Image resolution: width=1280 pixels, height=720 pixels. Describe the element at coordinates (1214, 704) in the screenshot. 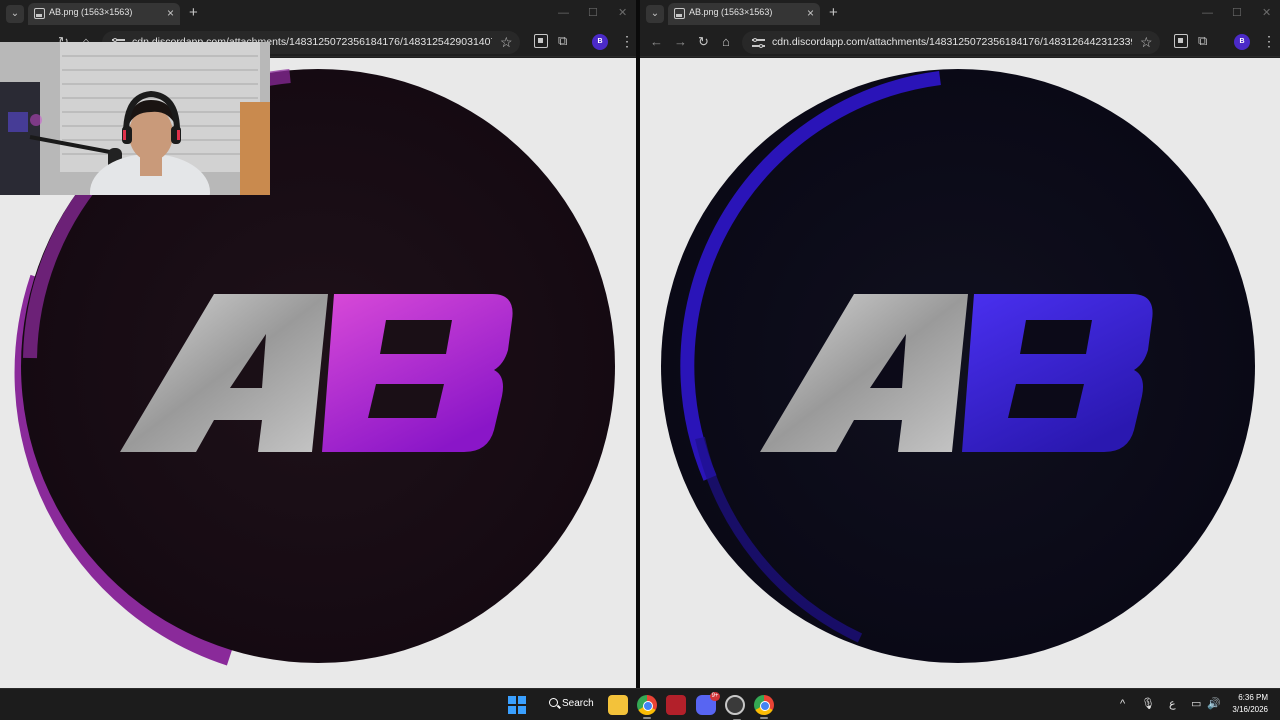

I see `volume-icon: 🔊` at that location.